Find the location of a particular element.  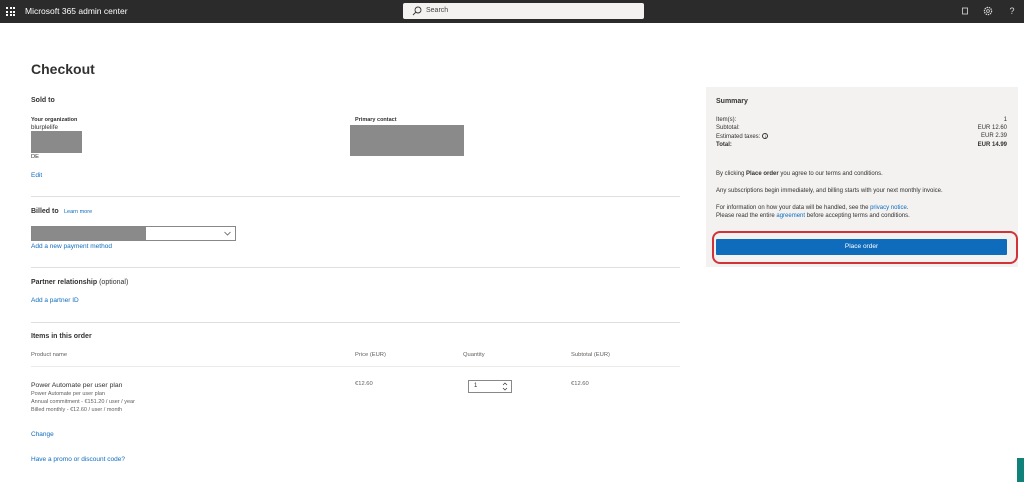

payment-method-dropdown is located at coordinates (133, 233).